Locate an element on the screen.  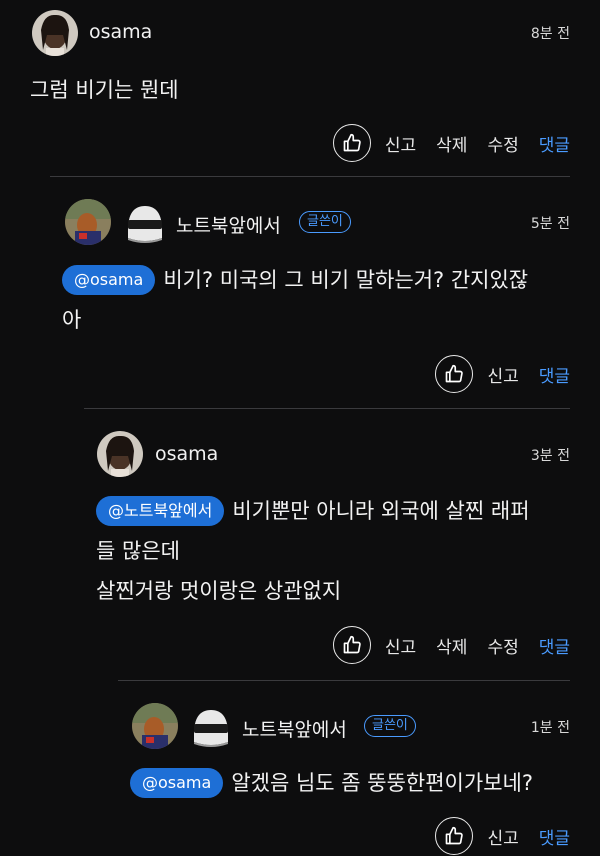
mention-tag: @노트북앞에서 is located at coordinates (160, 511).